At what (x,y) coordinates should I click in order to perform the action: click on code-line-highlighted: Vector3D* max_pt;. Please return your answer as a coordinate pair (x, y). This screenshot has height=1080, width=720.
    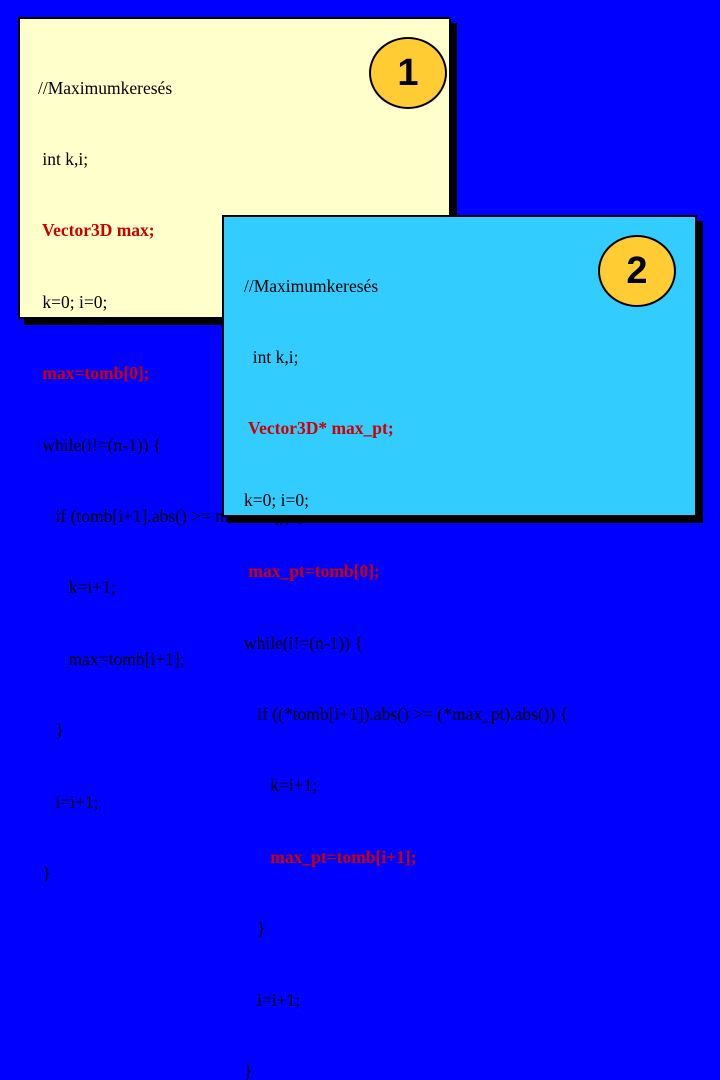
    Looking at the image, I should click on (319, 428).